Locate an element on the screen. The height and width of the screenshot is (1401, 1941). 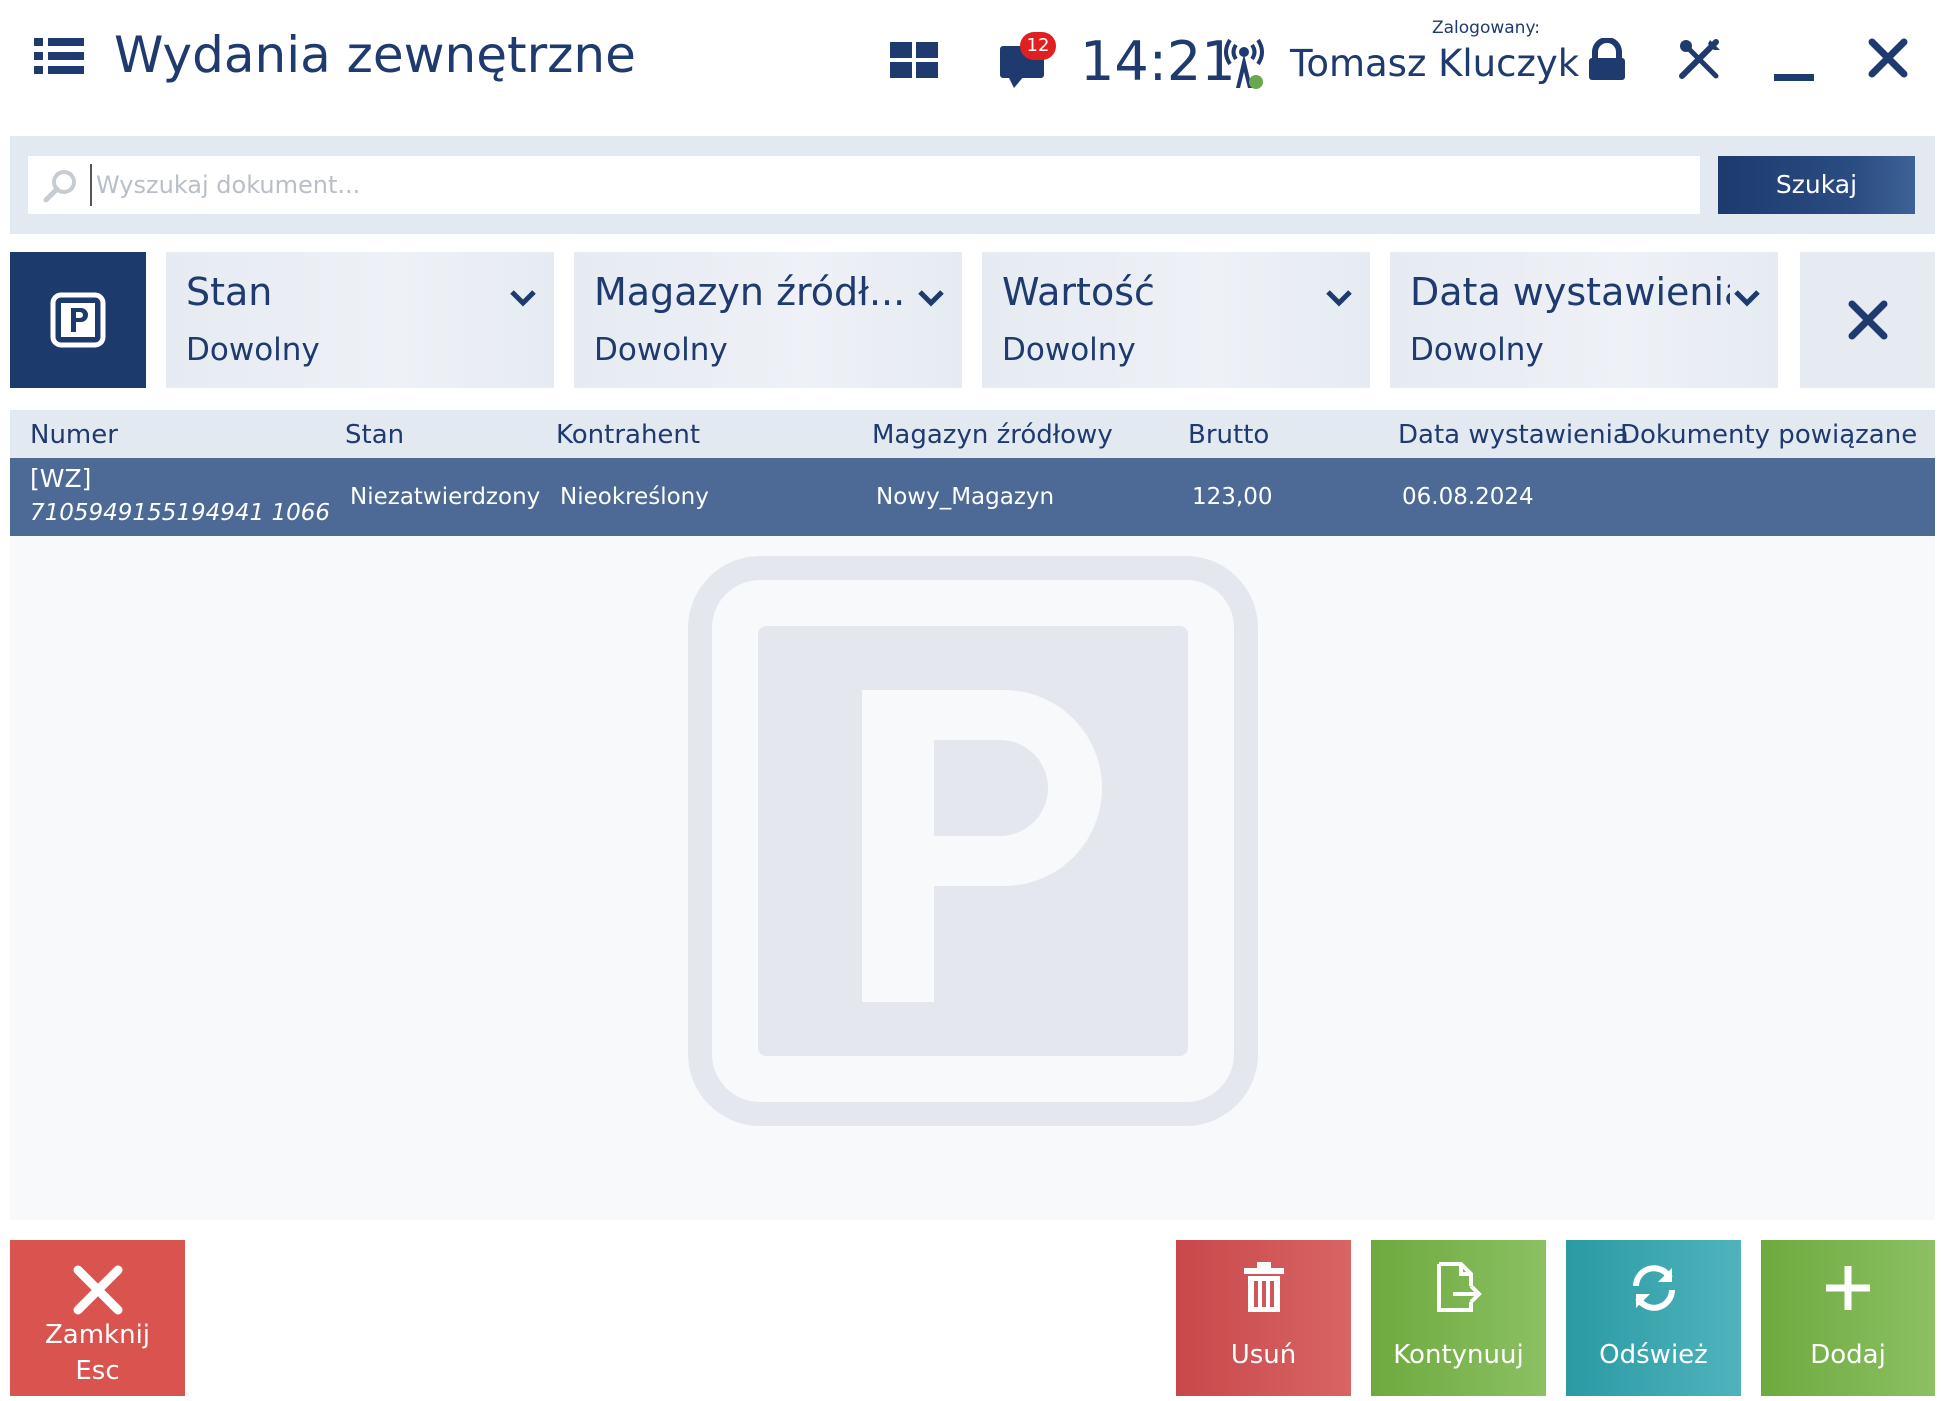
column-header: Dokumenty powiązane is located at coordinates (1768, 435).